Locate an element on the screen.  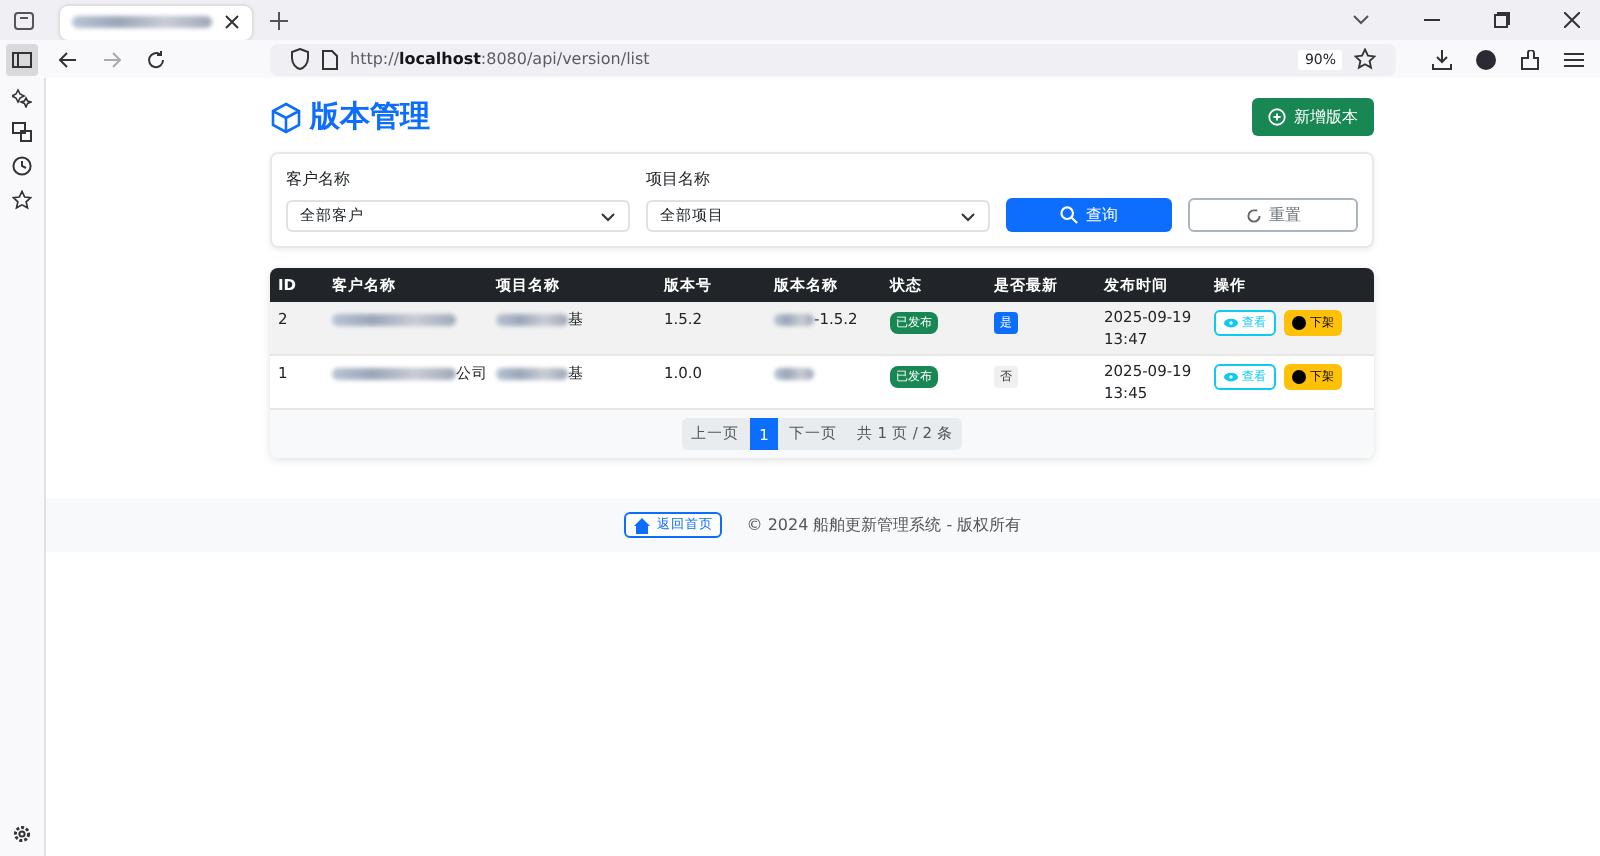
search-icon is located at coordinates (1069, 215).